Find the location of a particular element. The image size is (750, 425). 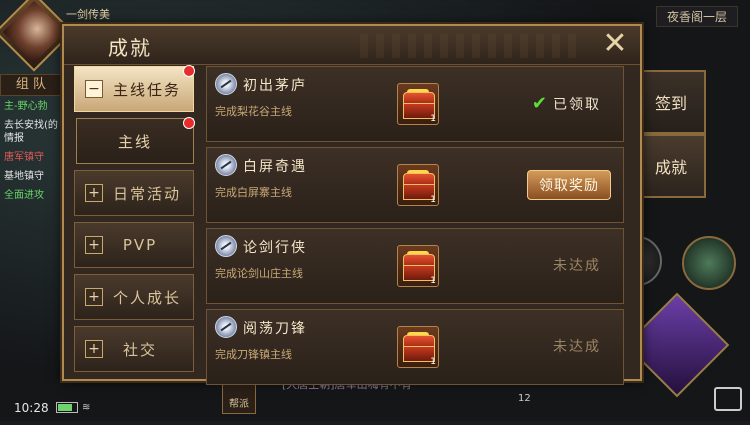

nav-sub-main: 主线 is located at coordinates (135, 140).